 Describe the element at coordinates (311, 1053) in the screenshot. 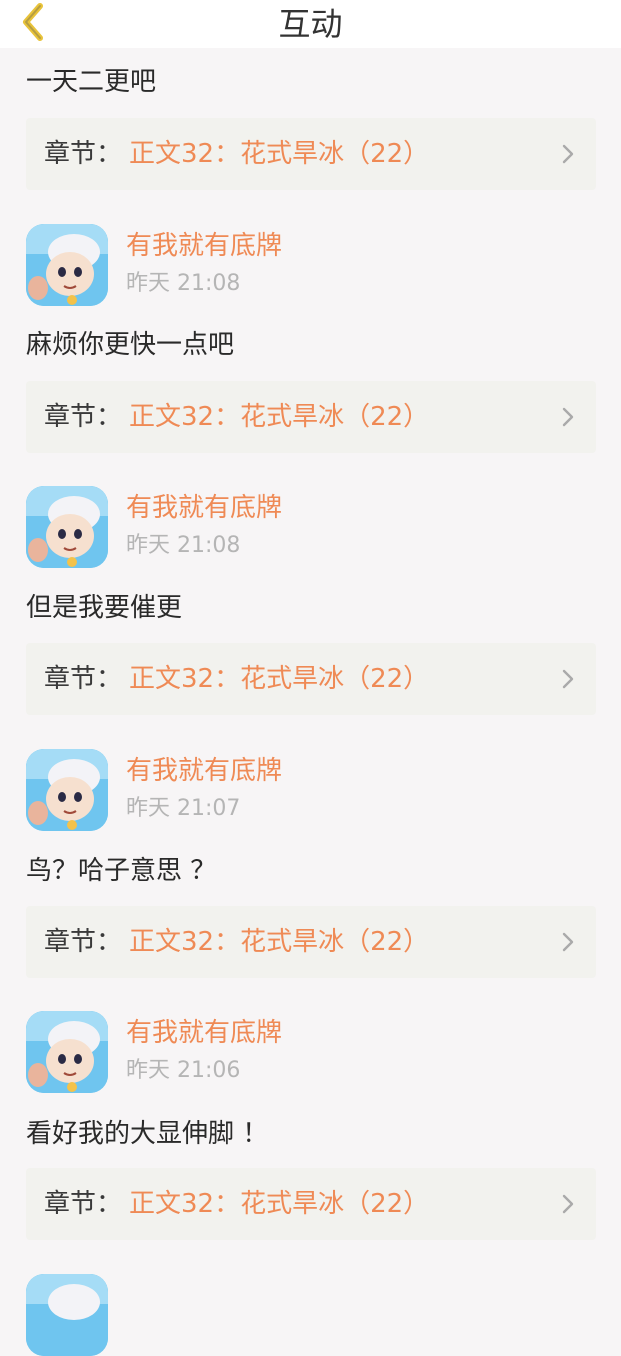

I see `comment-header: 有我就有底牌 昨天 21:06` at that location.